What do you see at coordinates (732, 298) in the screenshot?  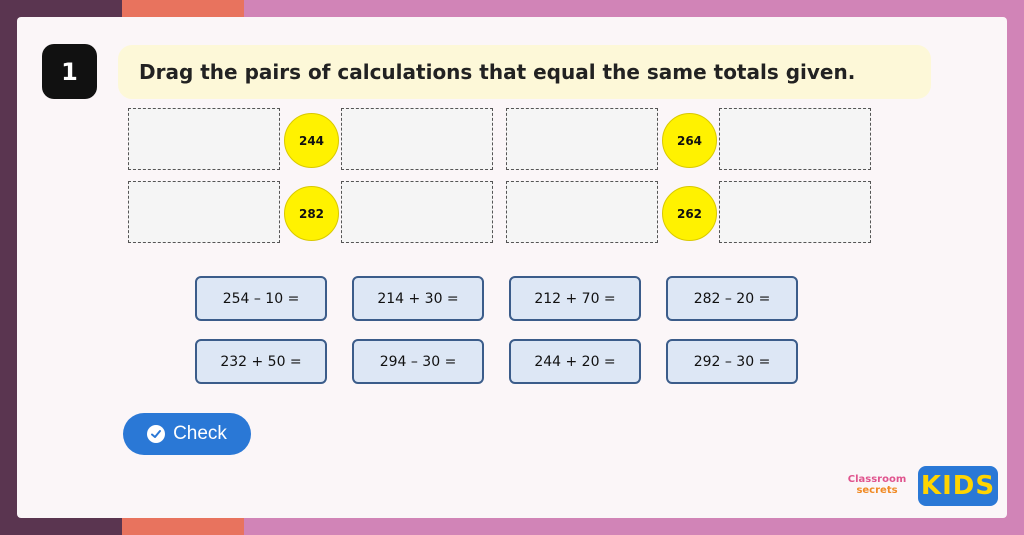 I see `calculation-tile: 282 – 20 =` at bounding box center [732, 298].